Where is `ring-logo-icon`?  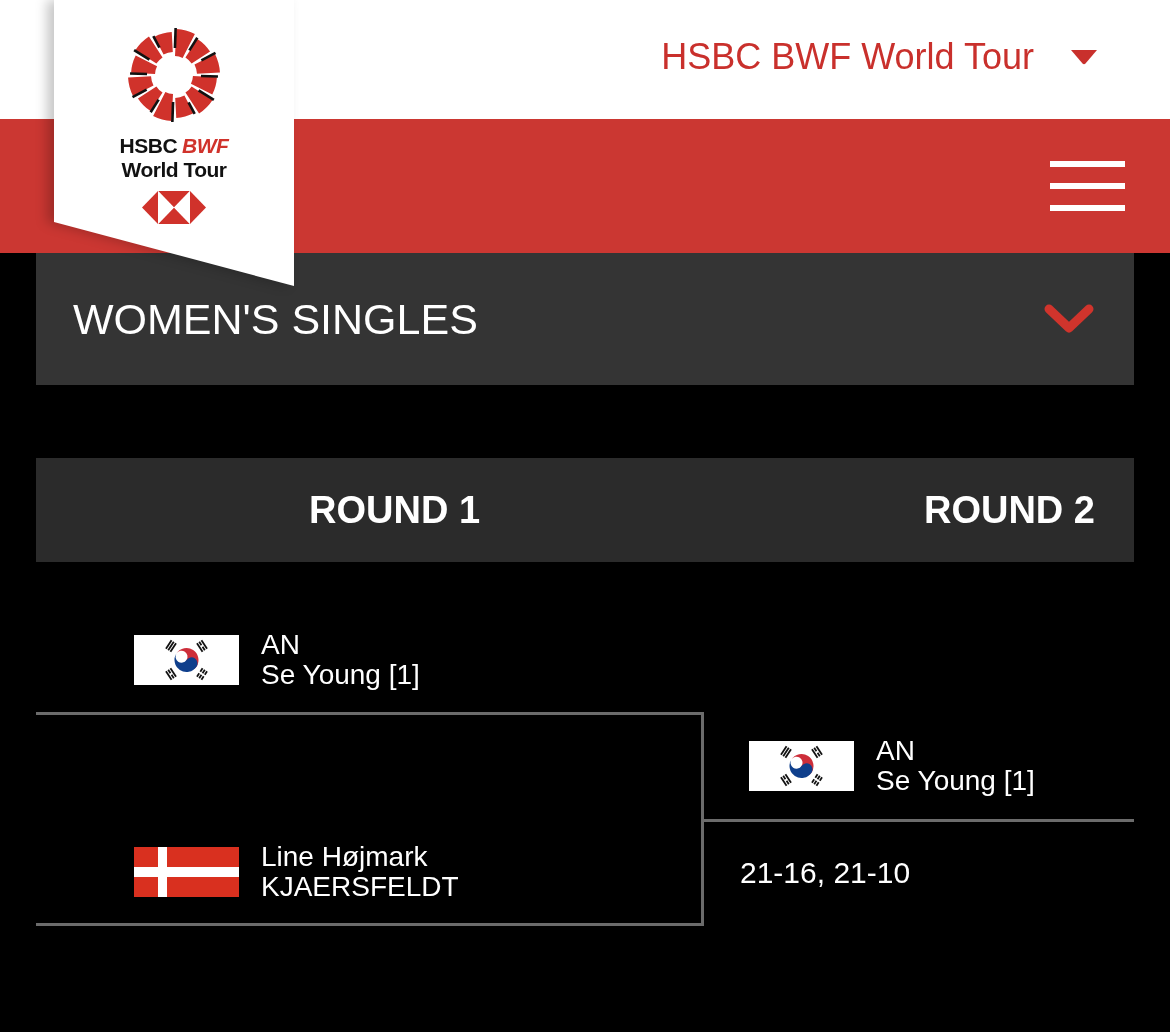 ring-logo-icon is located at coordinates (174, 75).